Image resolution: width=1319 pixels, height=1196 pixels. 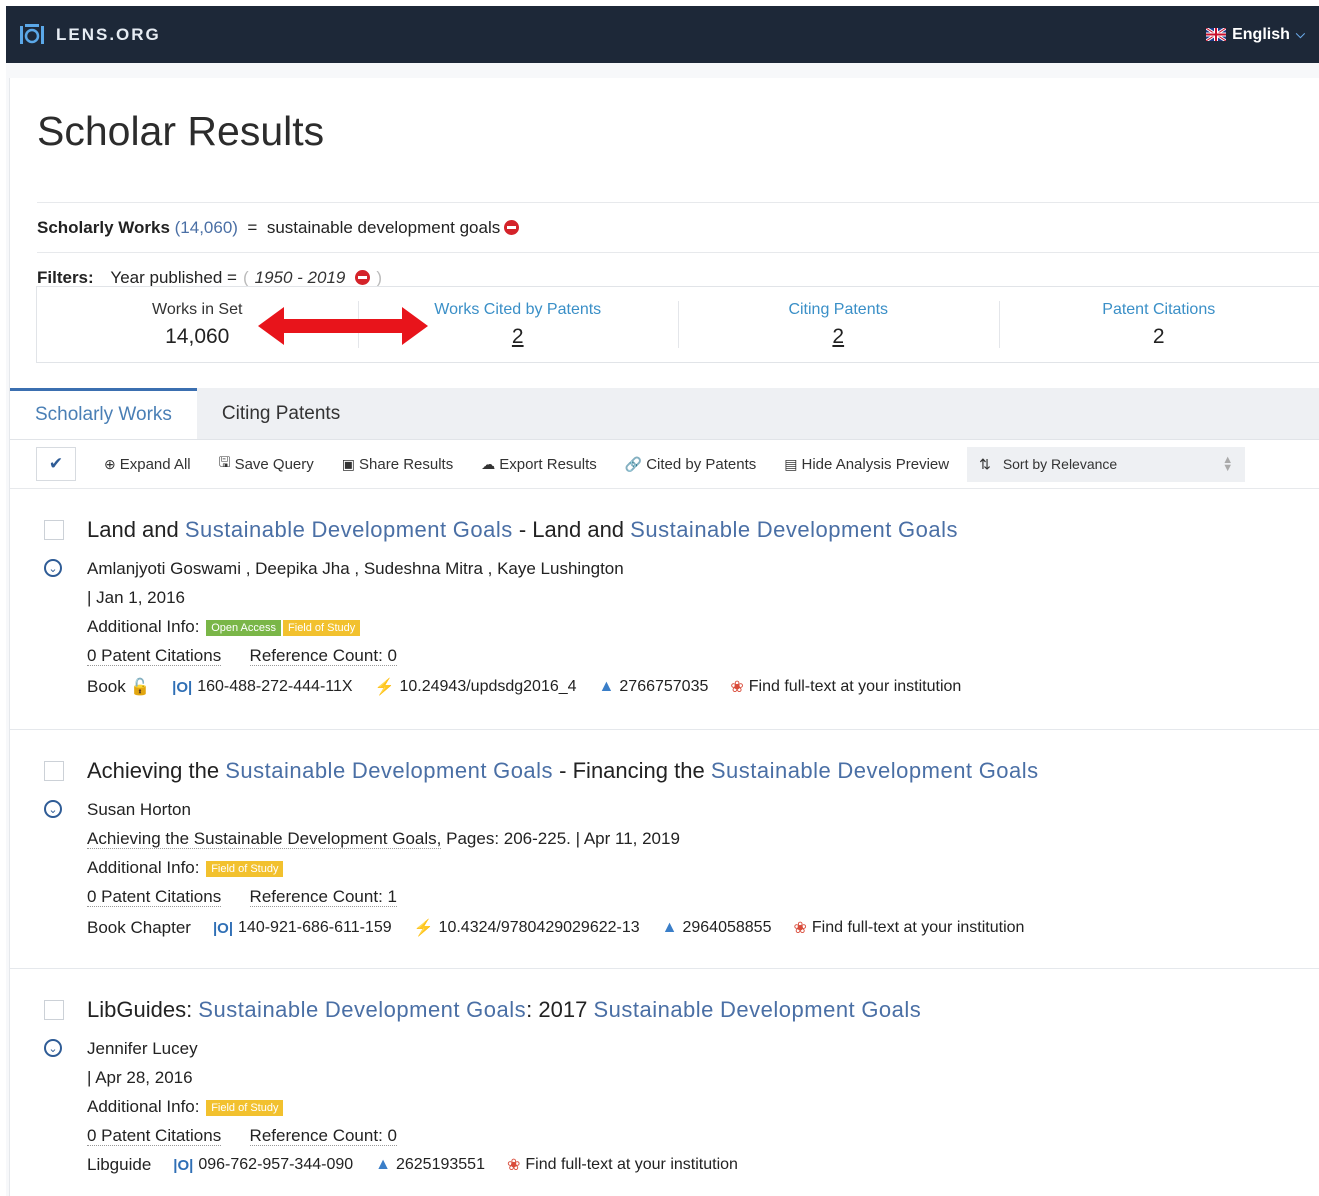 I want to click on save-query-label: Save Query, so click(x=274, y=464).